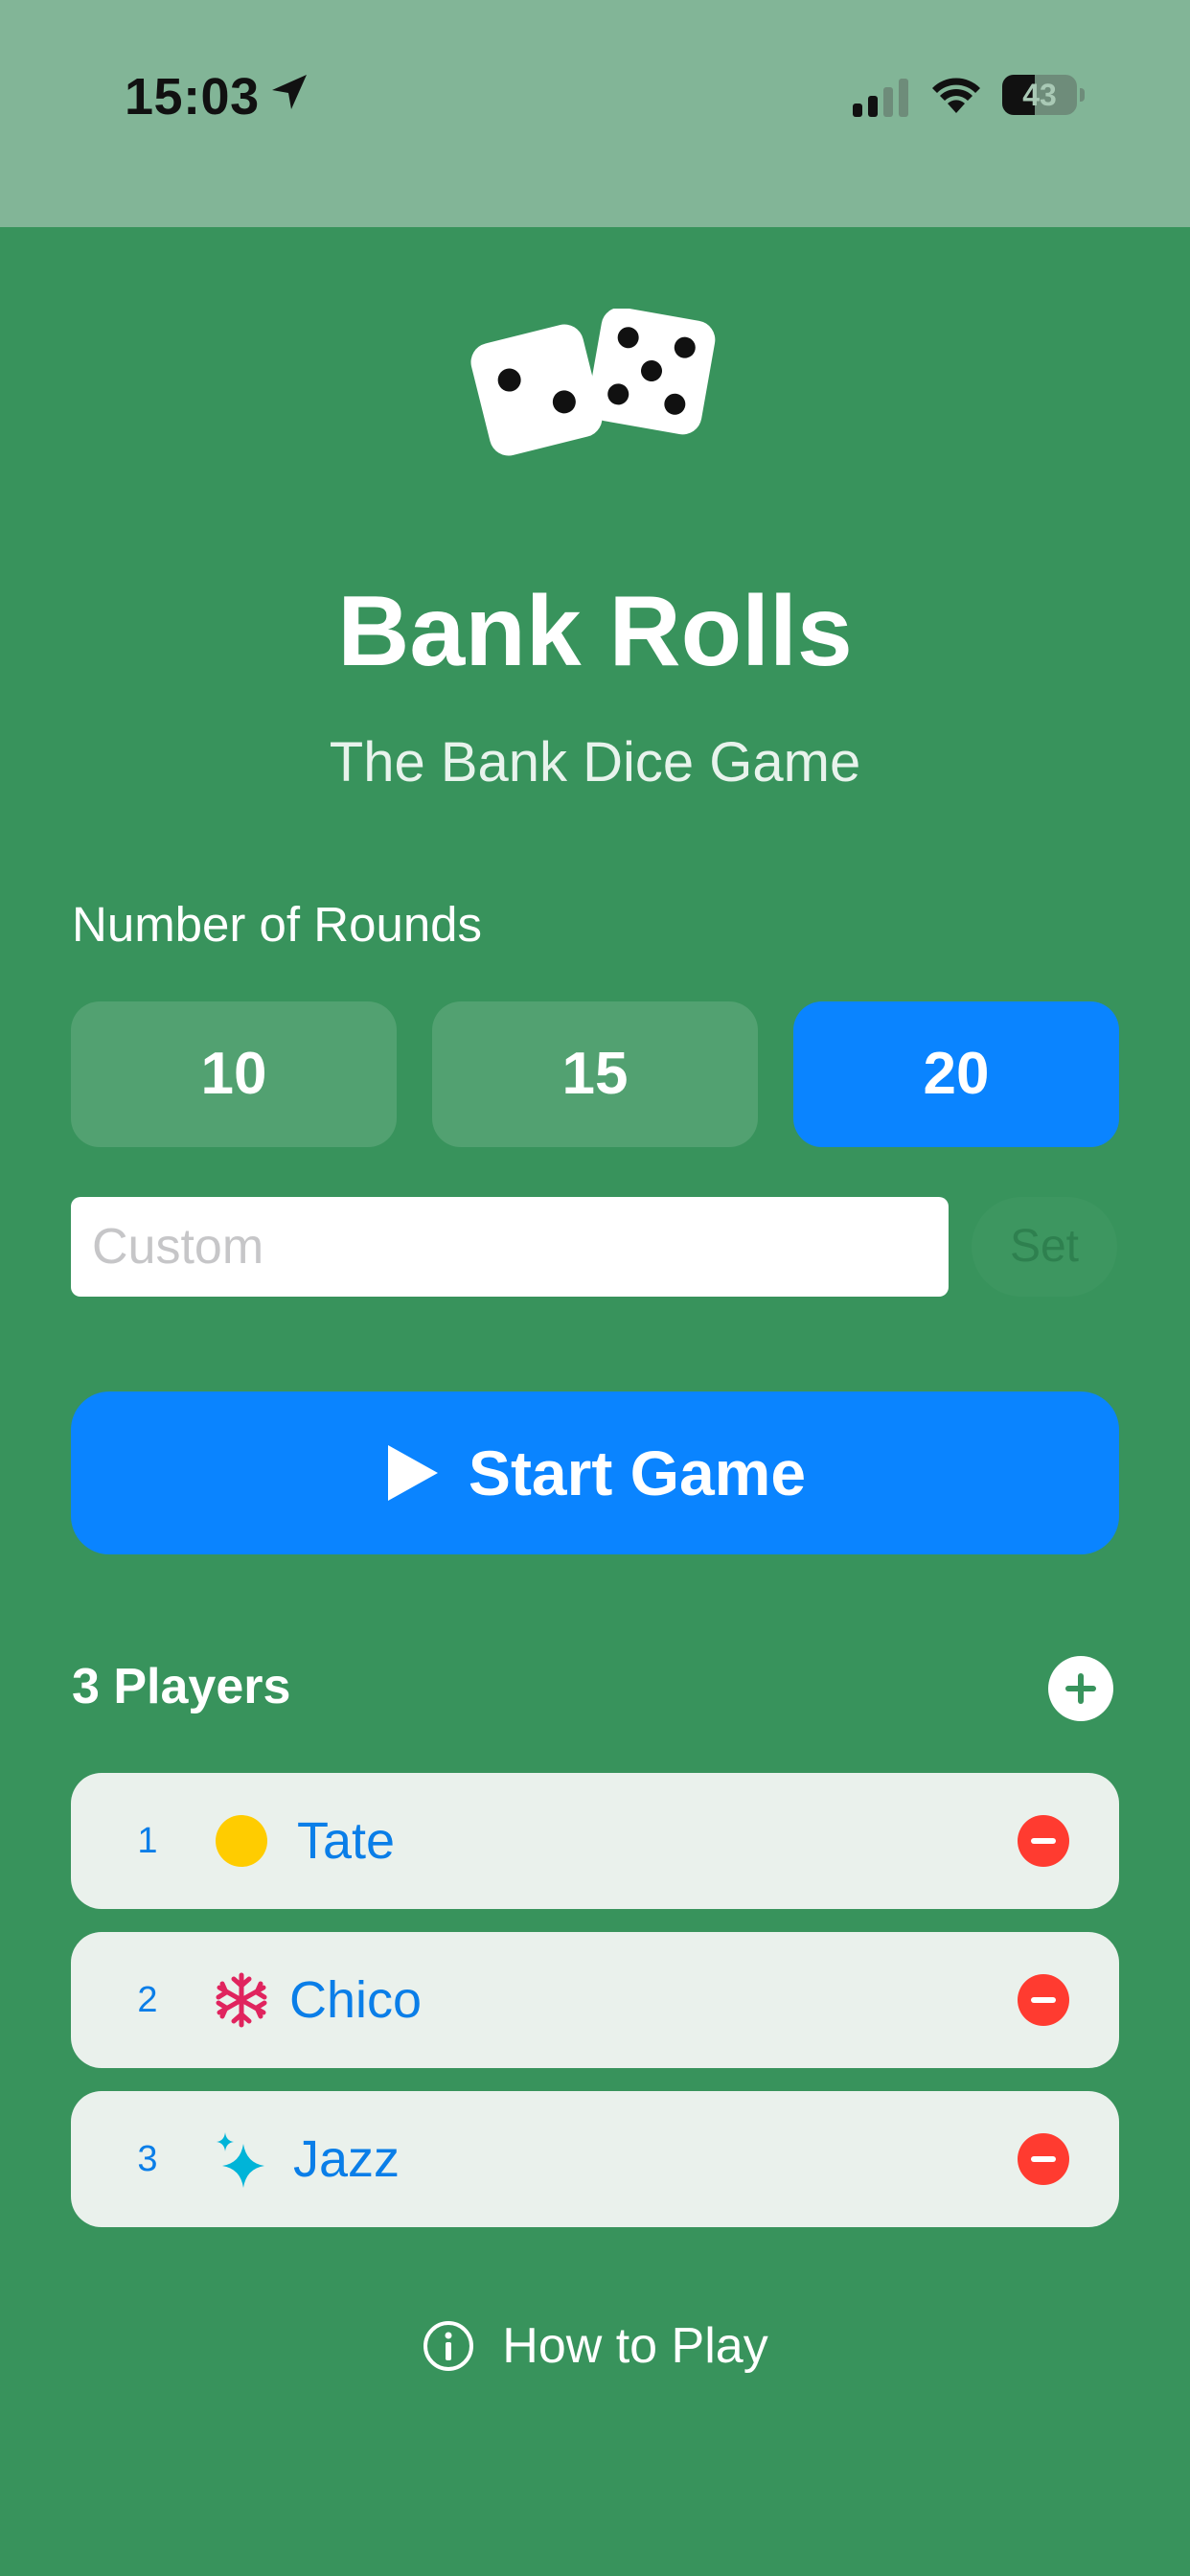 This screenshot has width=1190, height=2576. What do you see at coordinates (881, 98) in the screenshot?
I see `cellular-signal-icon` at bounding box center [881, 98].